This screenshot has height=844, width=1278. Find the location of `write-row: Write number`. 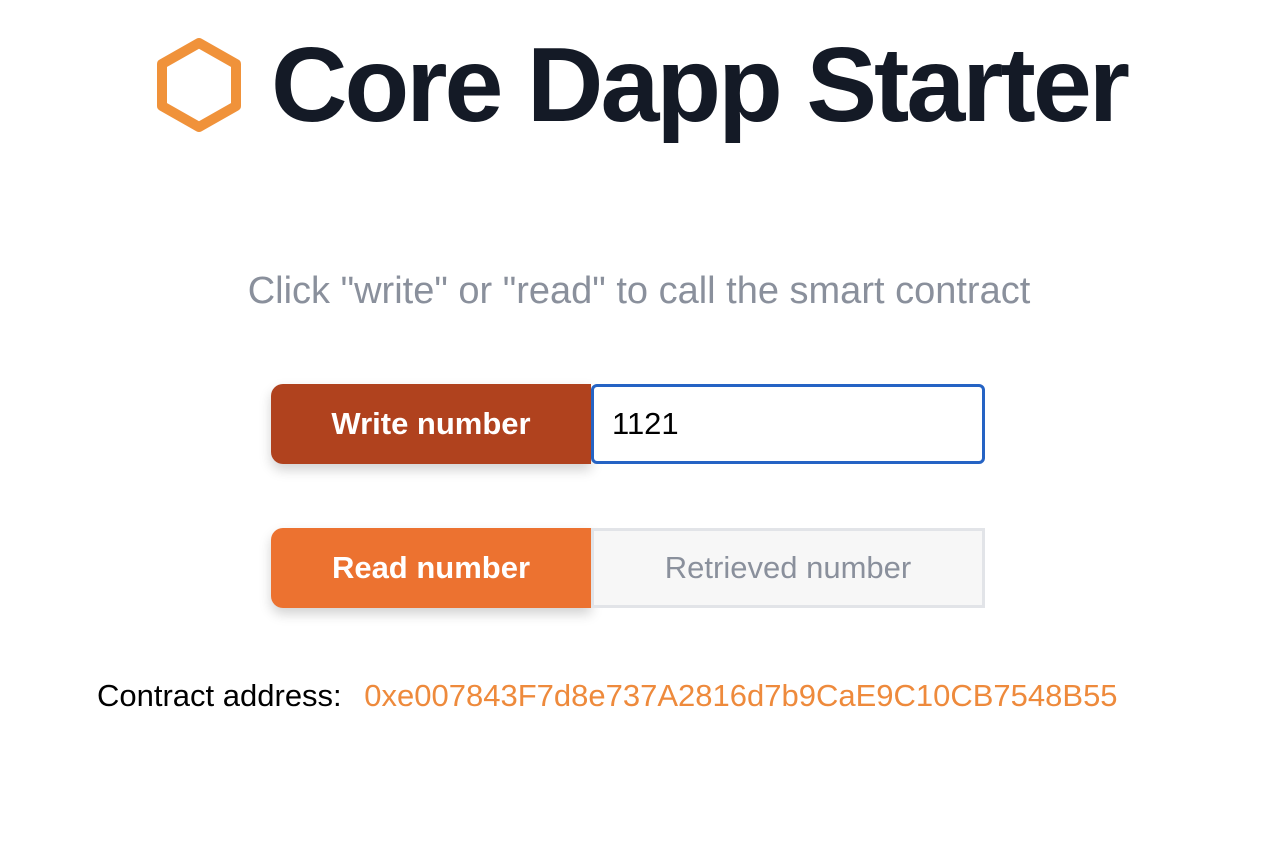

write-row: Write number is located at coordinates (628, 424).